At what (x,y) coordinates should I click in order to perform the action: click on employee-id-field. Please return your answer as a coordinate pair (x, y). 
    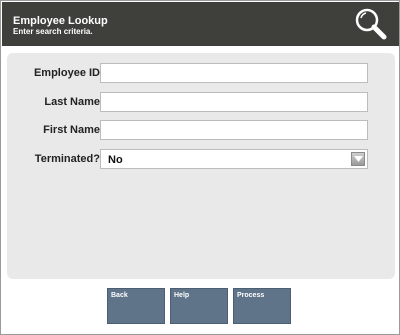
    Looking at the image, I should click on (234, 73).